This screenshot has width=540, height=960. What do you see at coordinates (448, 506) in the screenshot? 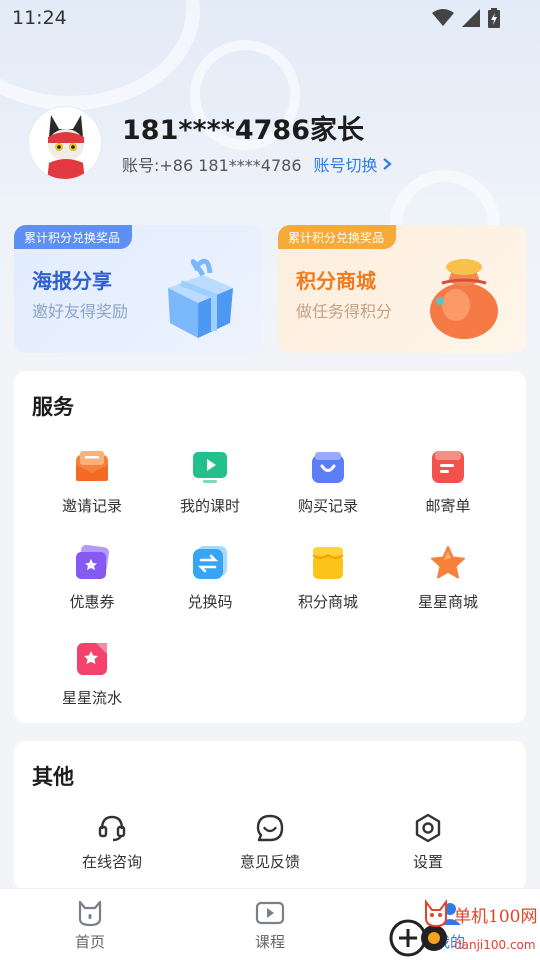
I see `service-label: 邮寄单` at bounding box center [448, 506].